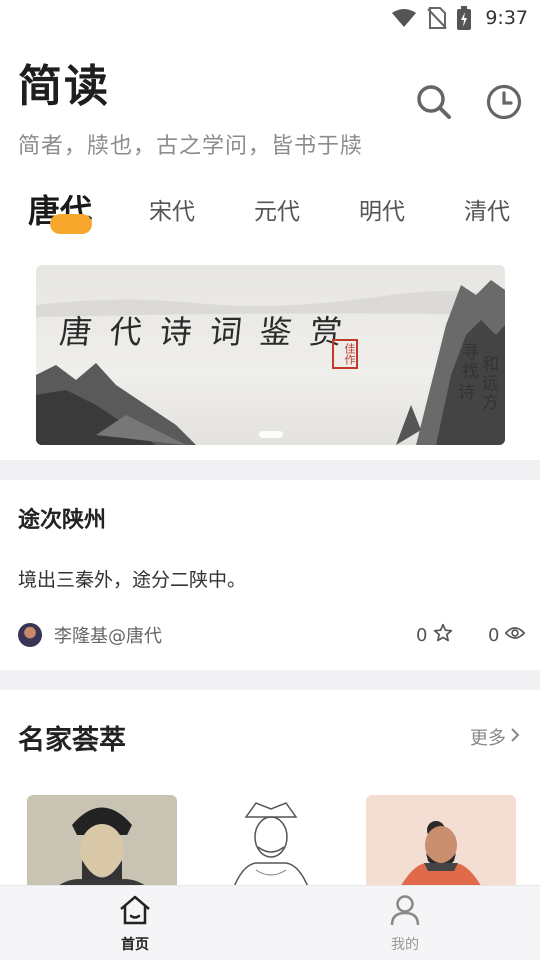 The image size is (540, 960). I want to click on app-subtitle: 简者，牍也，古之学问，皆书于牍, so click(191, 146).